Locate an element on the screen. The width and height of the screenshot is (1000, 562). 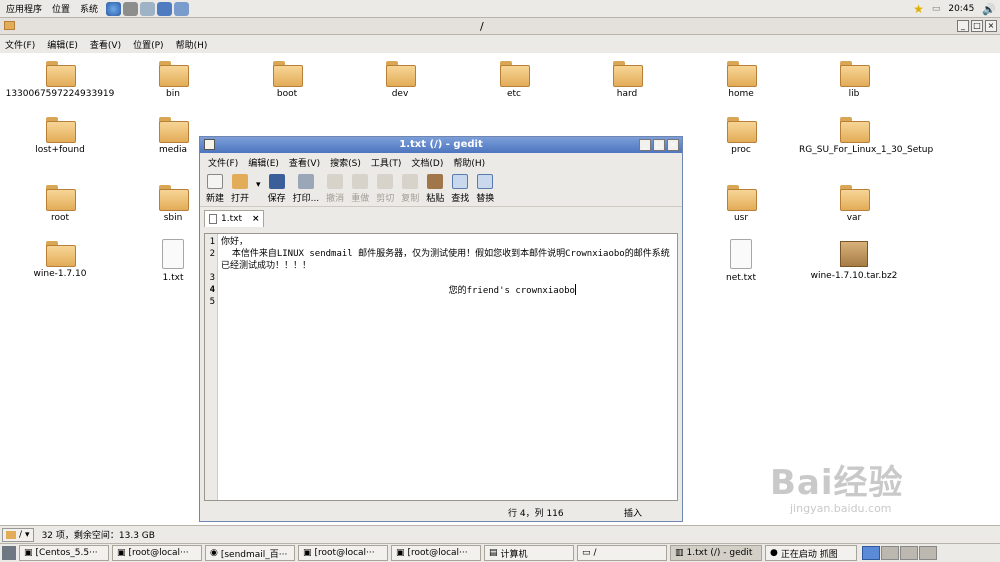
file-icon: usr is located at coordinates (741, 204).